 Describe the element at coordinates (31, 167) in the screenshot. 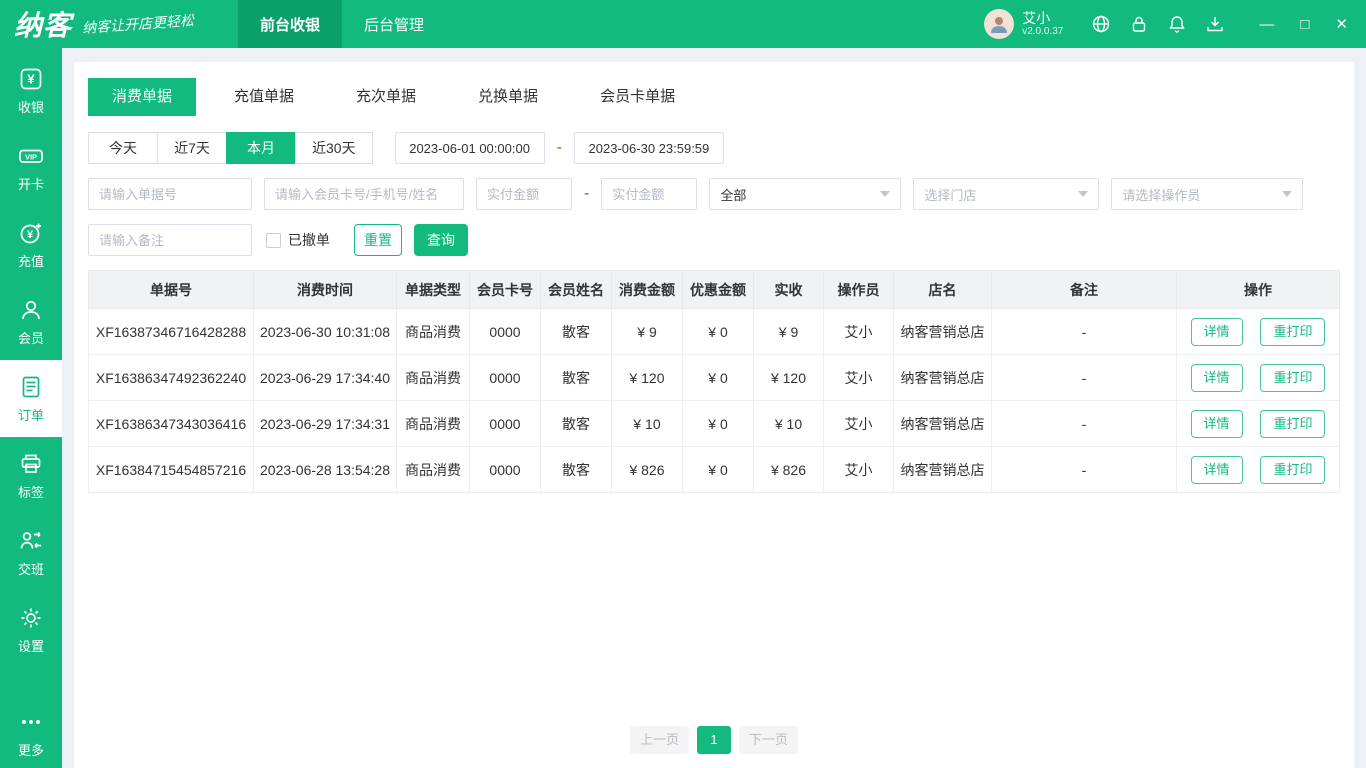

I see `sidebar-item-open-card: VIP 开卡` at that location.